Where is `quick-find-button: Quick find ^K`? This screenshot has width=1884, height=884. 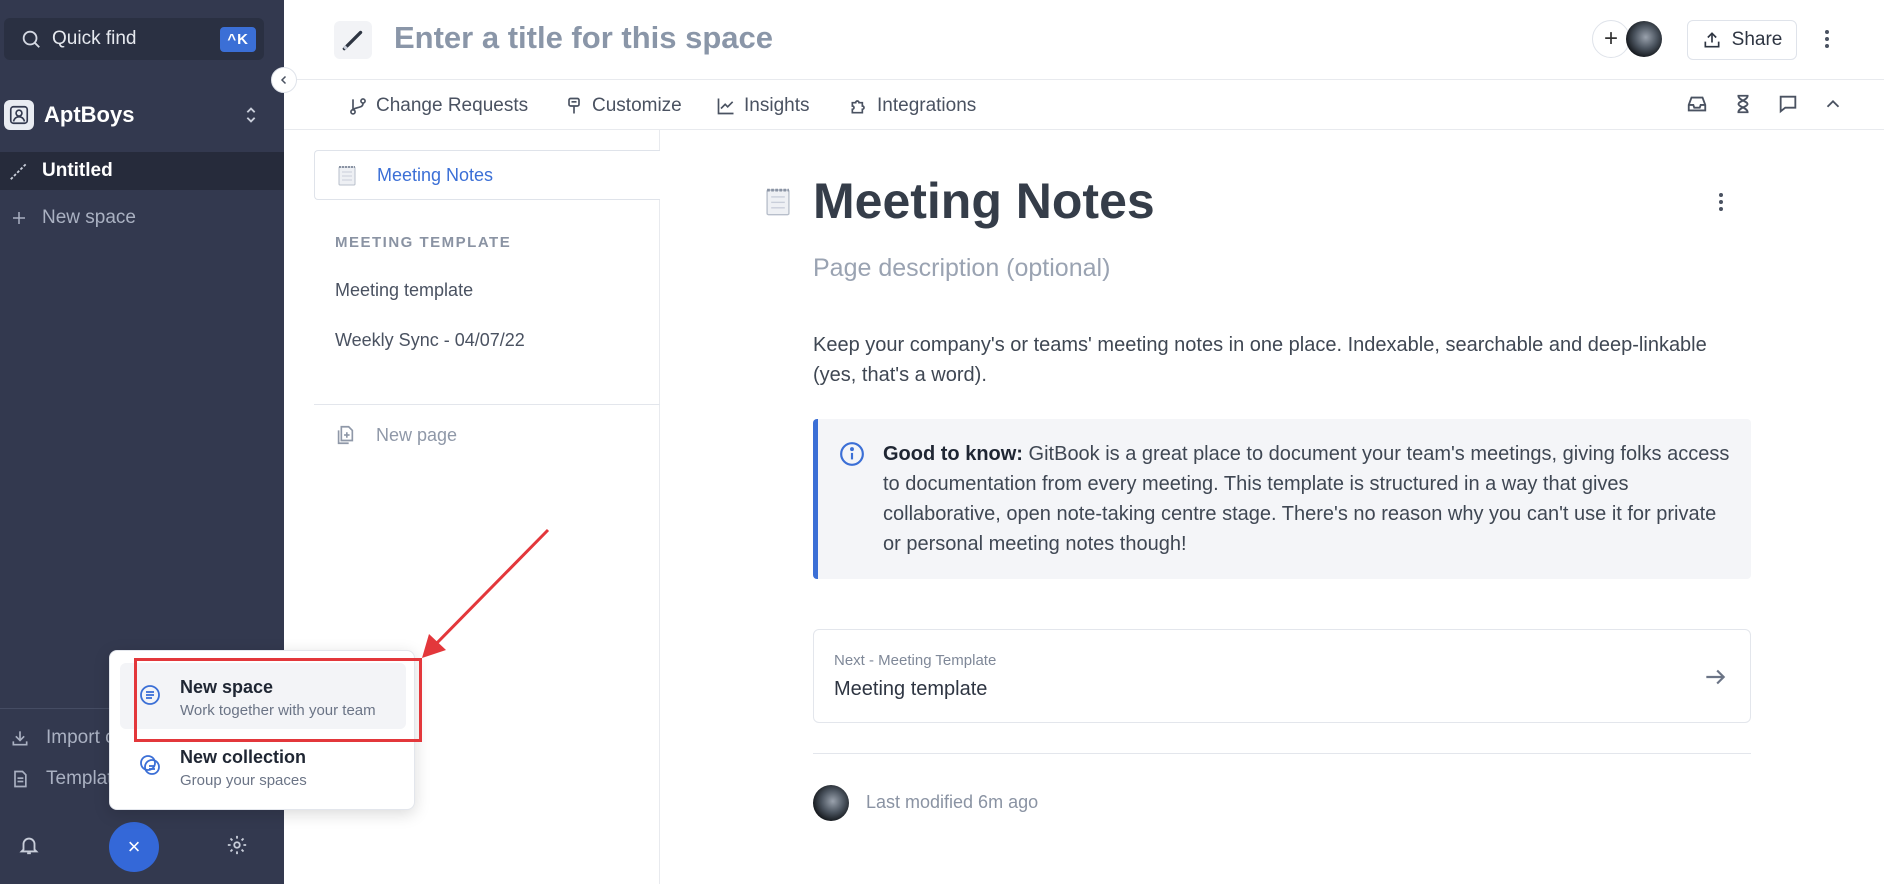 quick-find-button: Quick find ^K is located at coordinates (134, 39).